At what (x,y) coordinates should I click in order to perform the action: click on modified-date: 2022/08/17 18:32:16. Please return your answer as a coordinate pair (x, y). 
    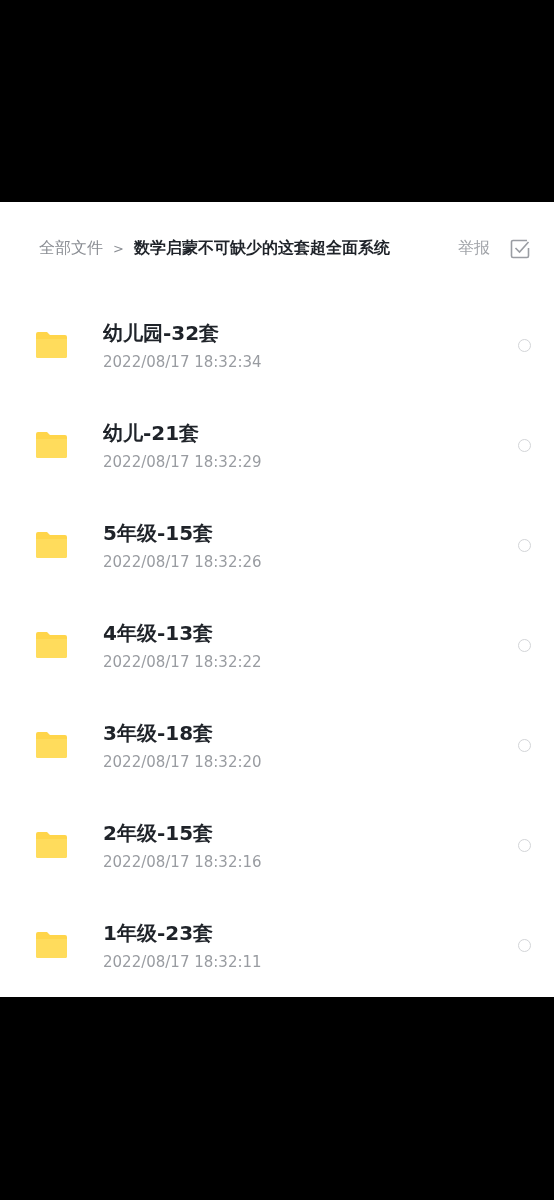
    Looking at the image, I should click on (183, 861).